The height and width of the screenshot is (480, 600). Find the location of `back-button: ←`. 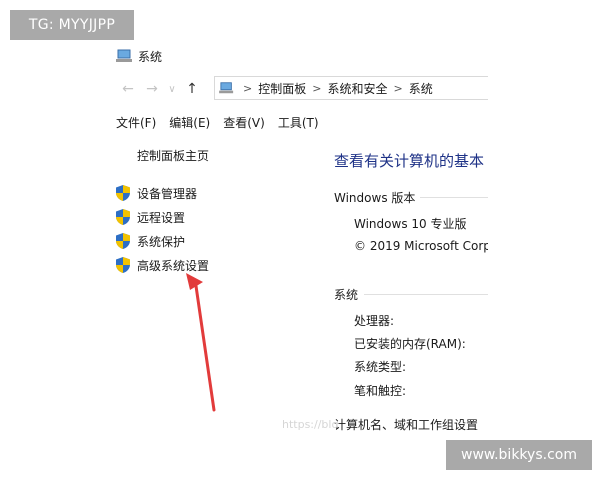

back-button: ← is located at coordinates (128, 89).